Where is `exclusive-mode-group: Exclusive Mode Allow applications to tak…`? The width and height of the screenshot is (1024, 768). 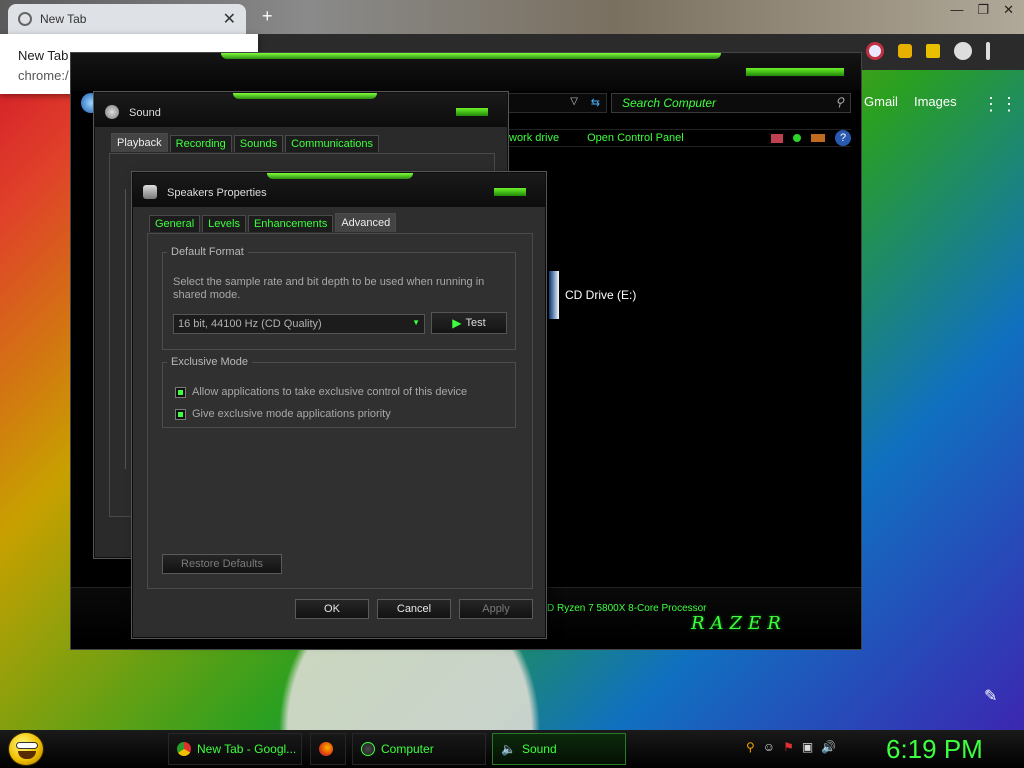
exclusive-mode-group: Exclusive Mode Allow applications to tak… is located at coordinates (339, 392).